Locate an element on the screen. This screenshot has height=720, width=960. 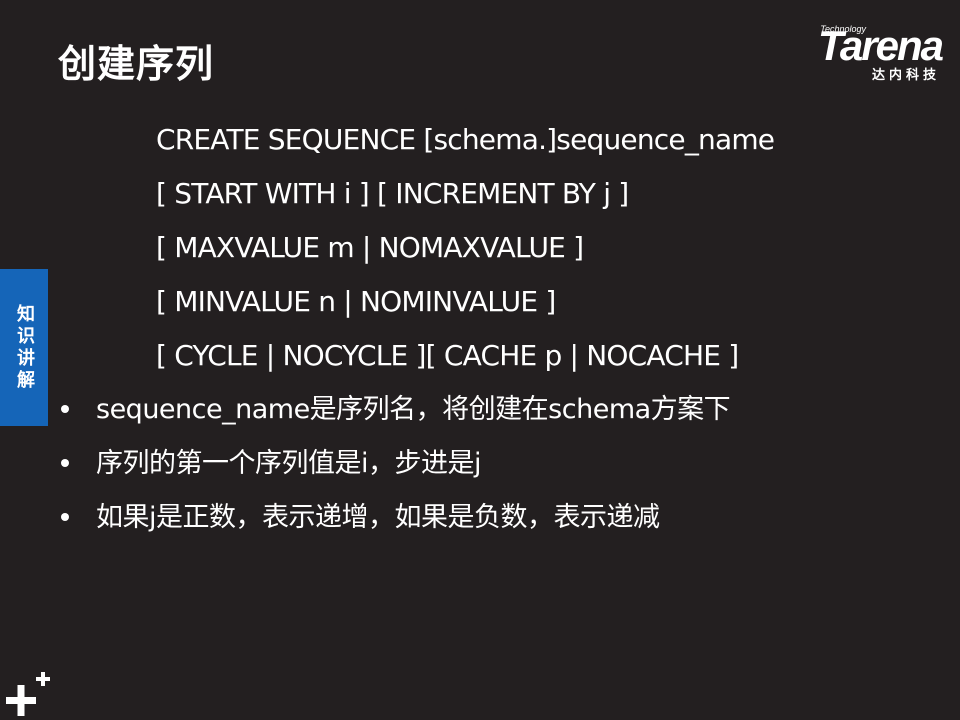
plus-icon is located at coordinates (28, 694).